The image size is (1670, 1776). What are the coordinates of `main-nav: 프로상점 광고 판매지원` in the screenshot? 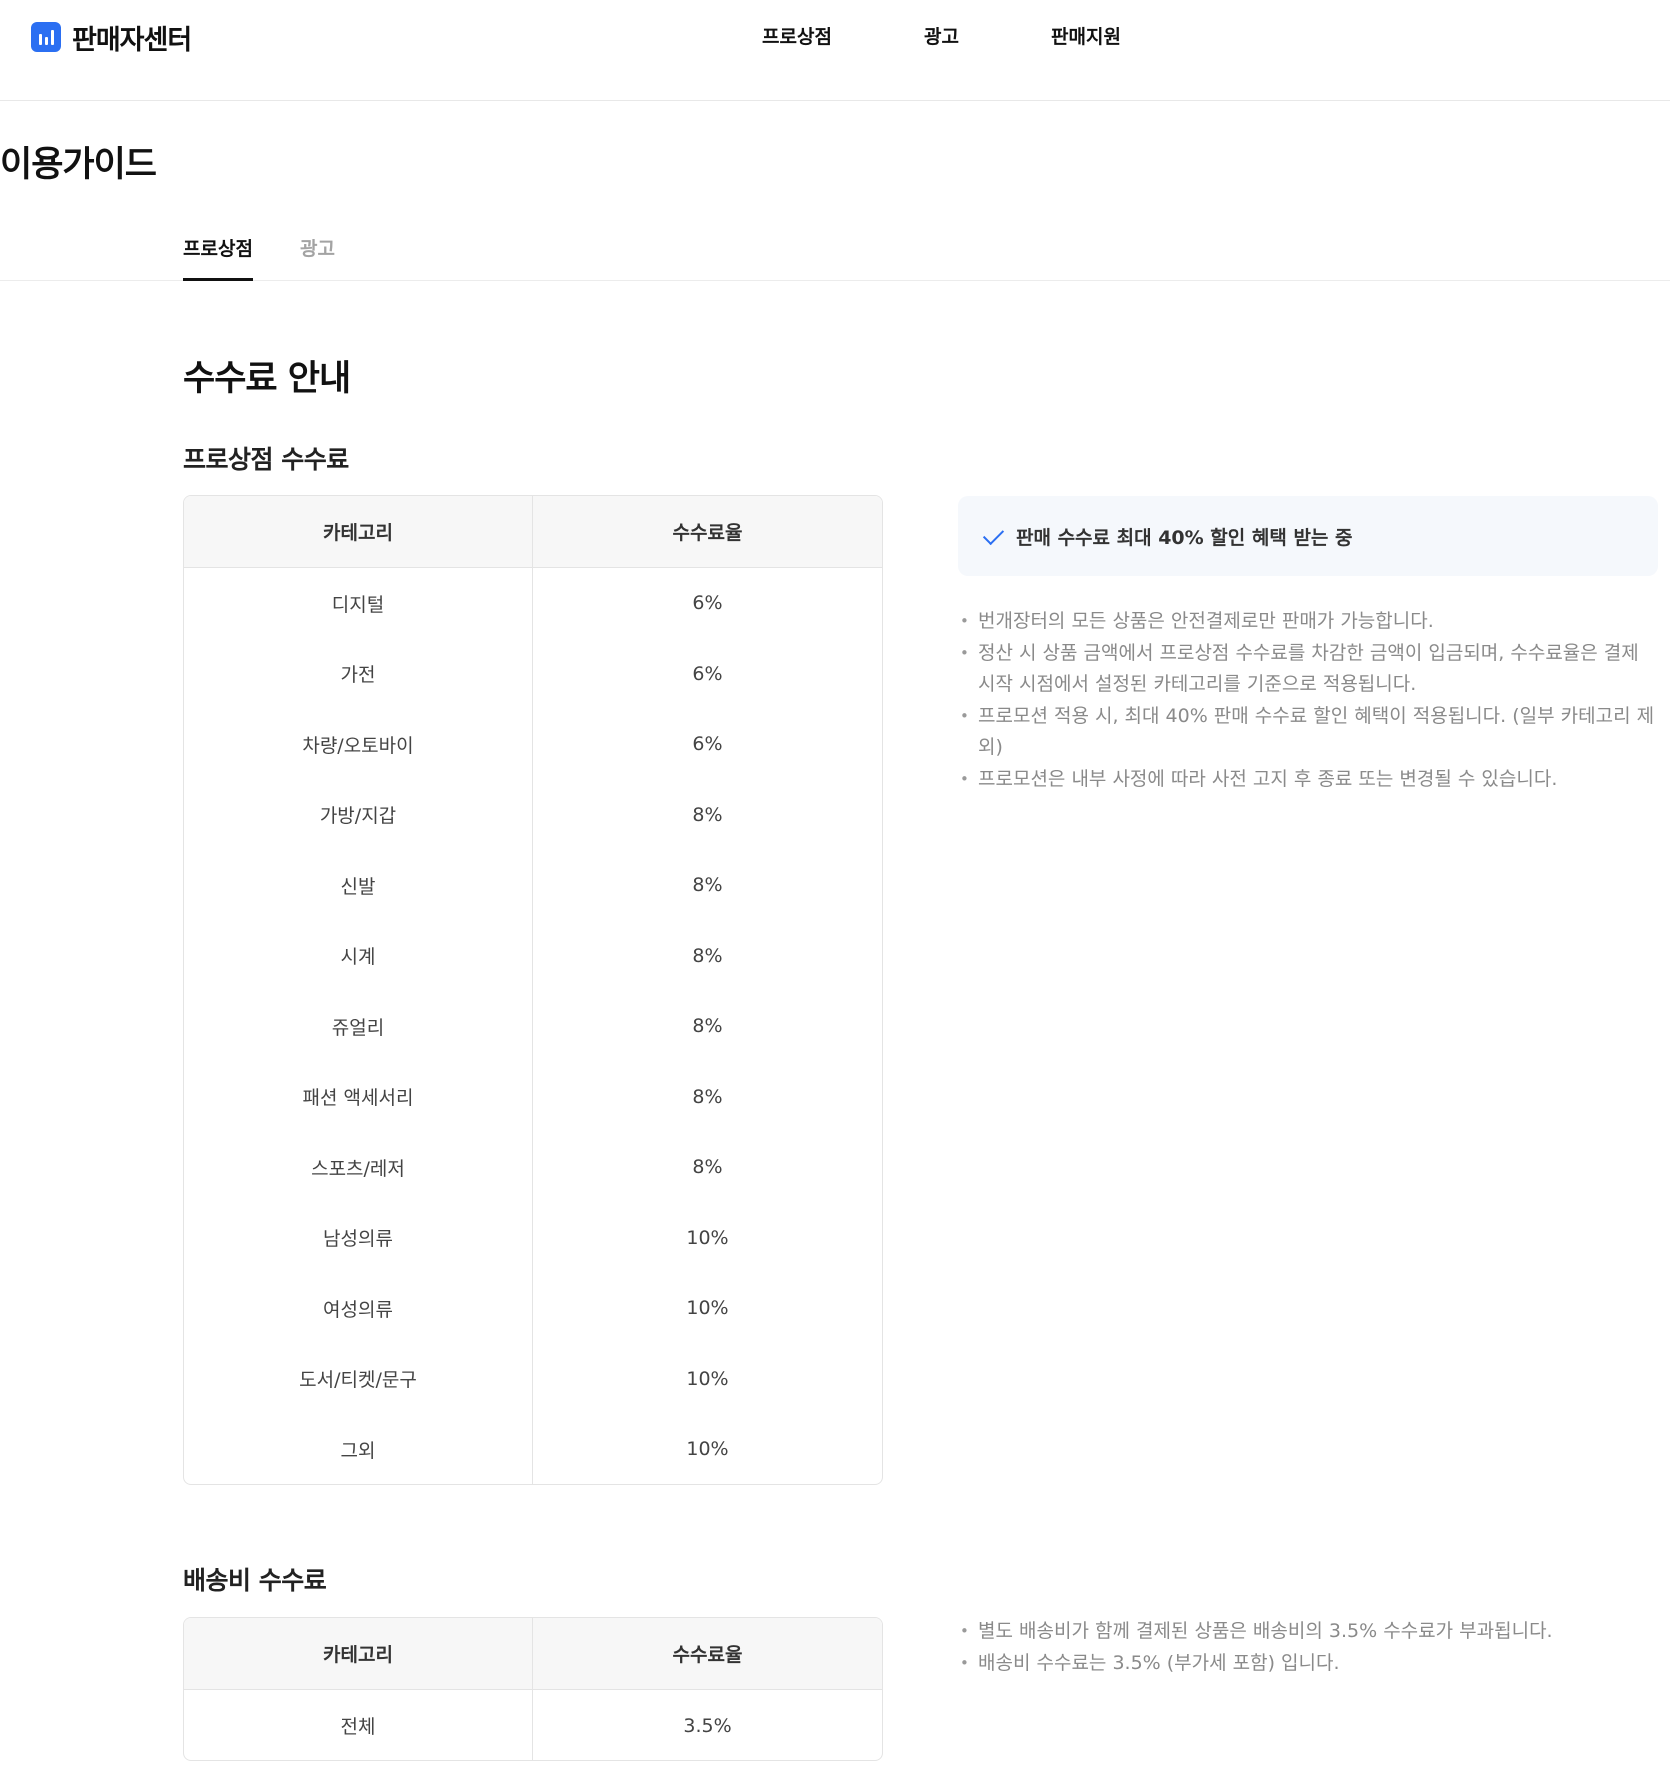 It's located at (835, 37).